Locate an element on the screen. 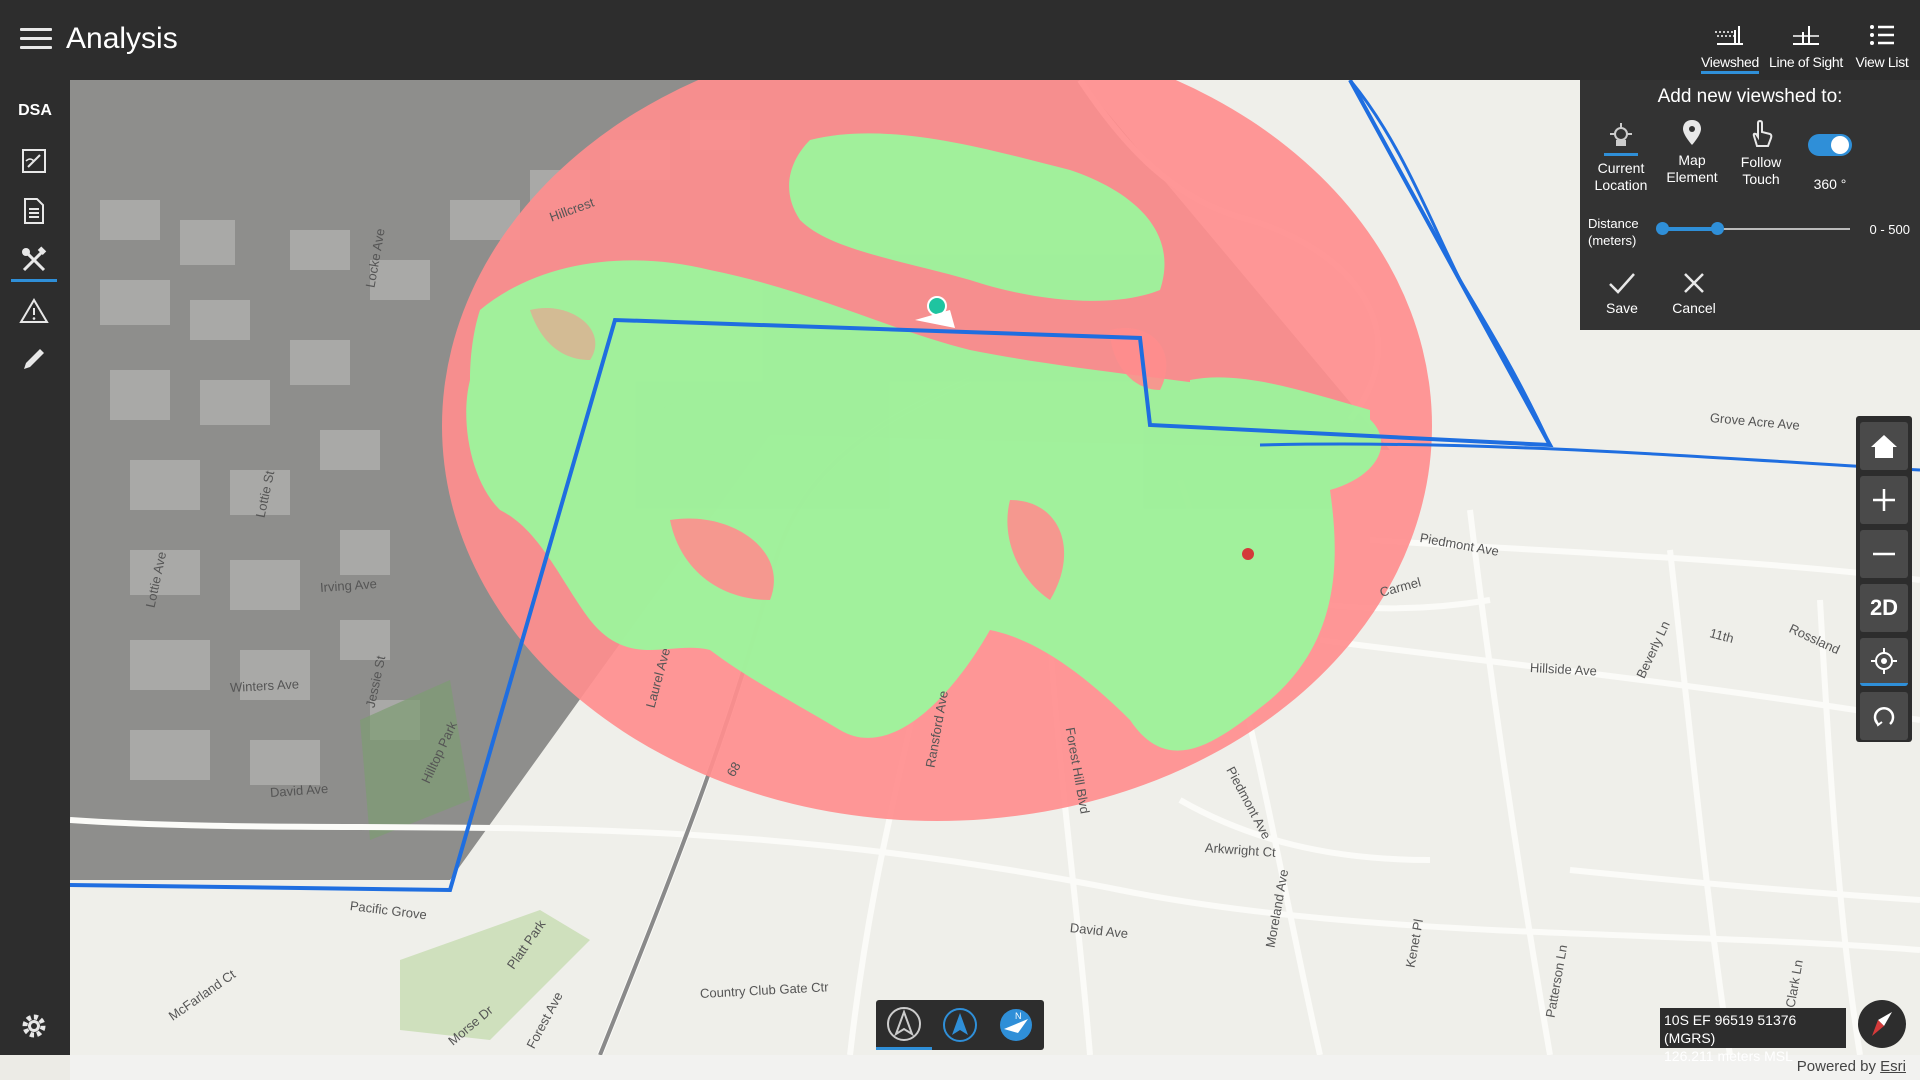 The width and height of the screenshot is (1920, 1080). brand-label: DSA is located at coordinates (35, 110).